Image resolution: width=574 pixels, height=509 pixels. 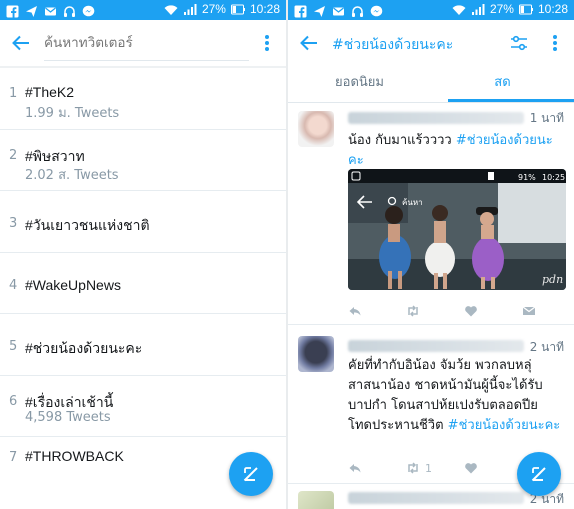 What do you see at coordinates (13, 93) in the screenshot?
I see `trend-rank: 1` at bounding box center [13, 93].